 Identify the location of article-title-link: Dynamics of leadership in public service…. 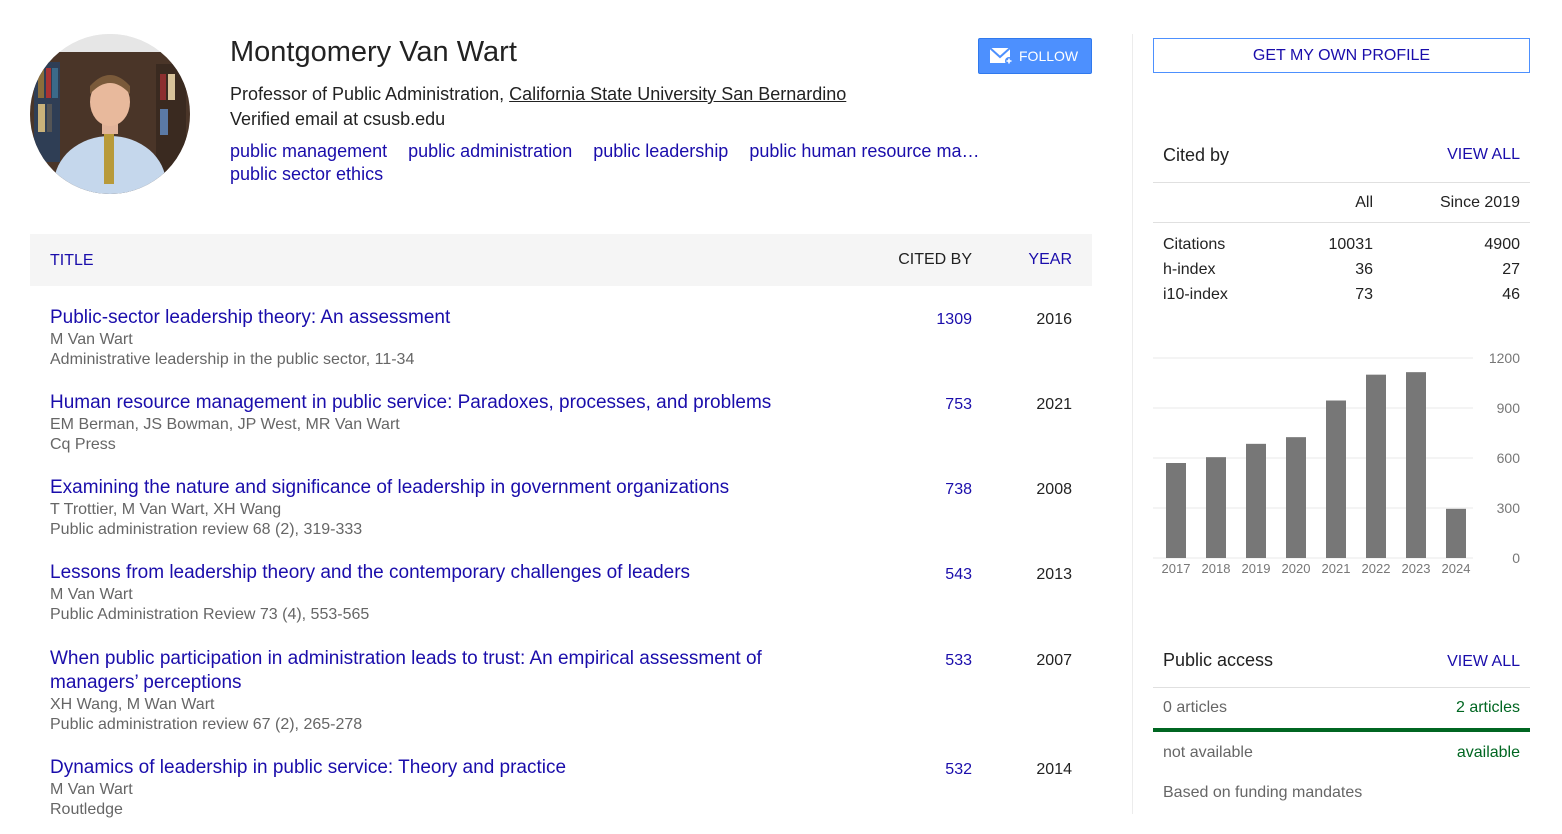
(440, 768).